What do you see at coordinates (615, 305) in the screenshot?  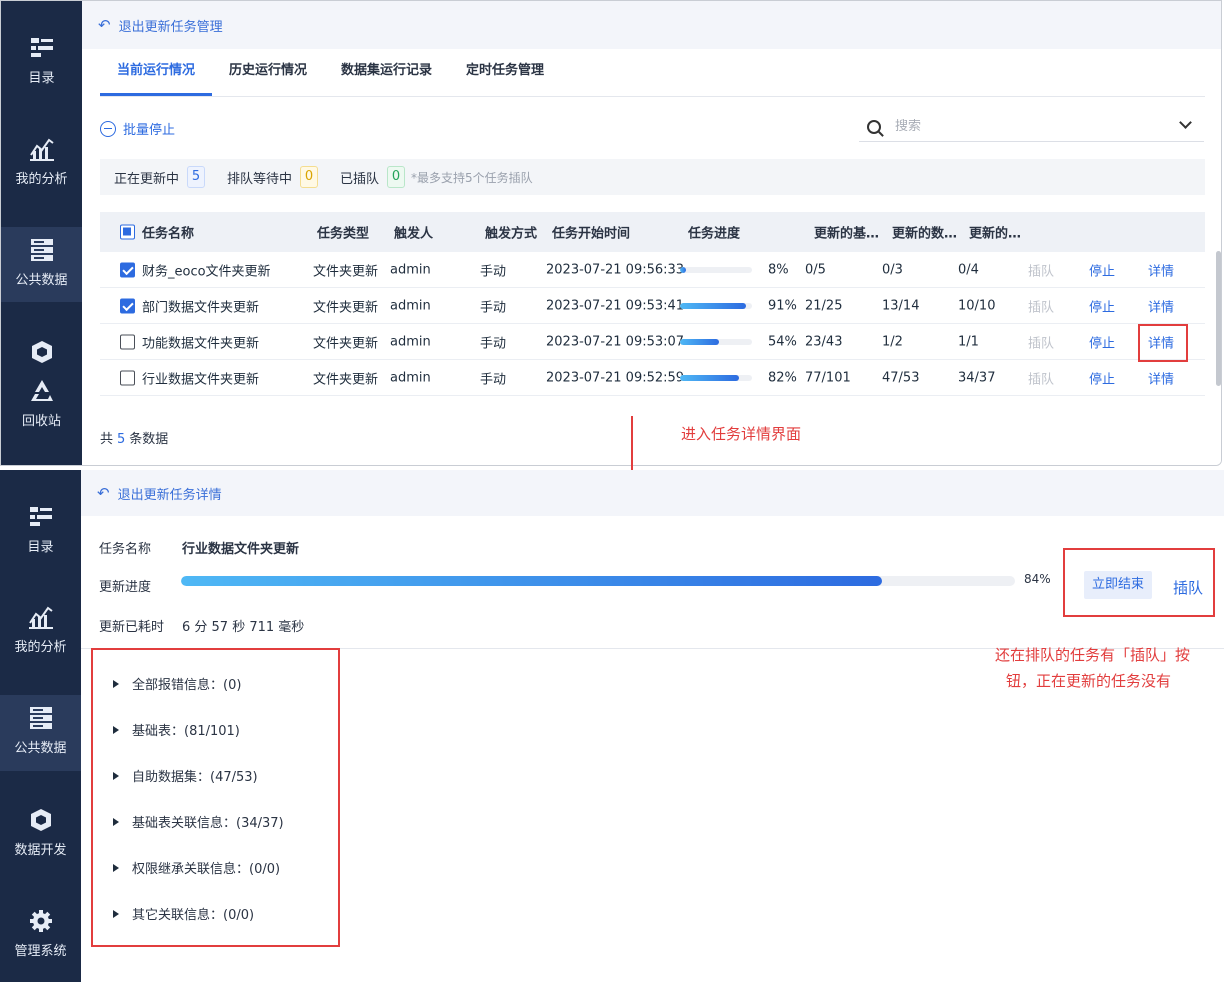 I see `start-time-cell: 2023-07-21 09:53:41` at bounding box center [615, 305].